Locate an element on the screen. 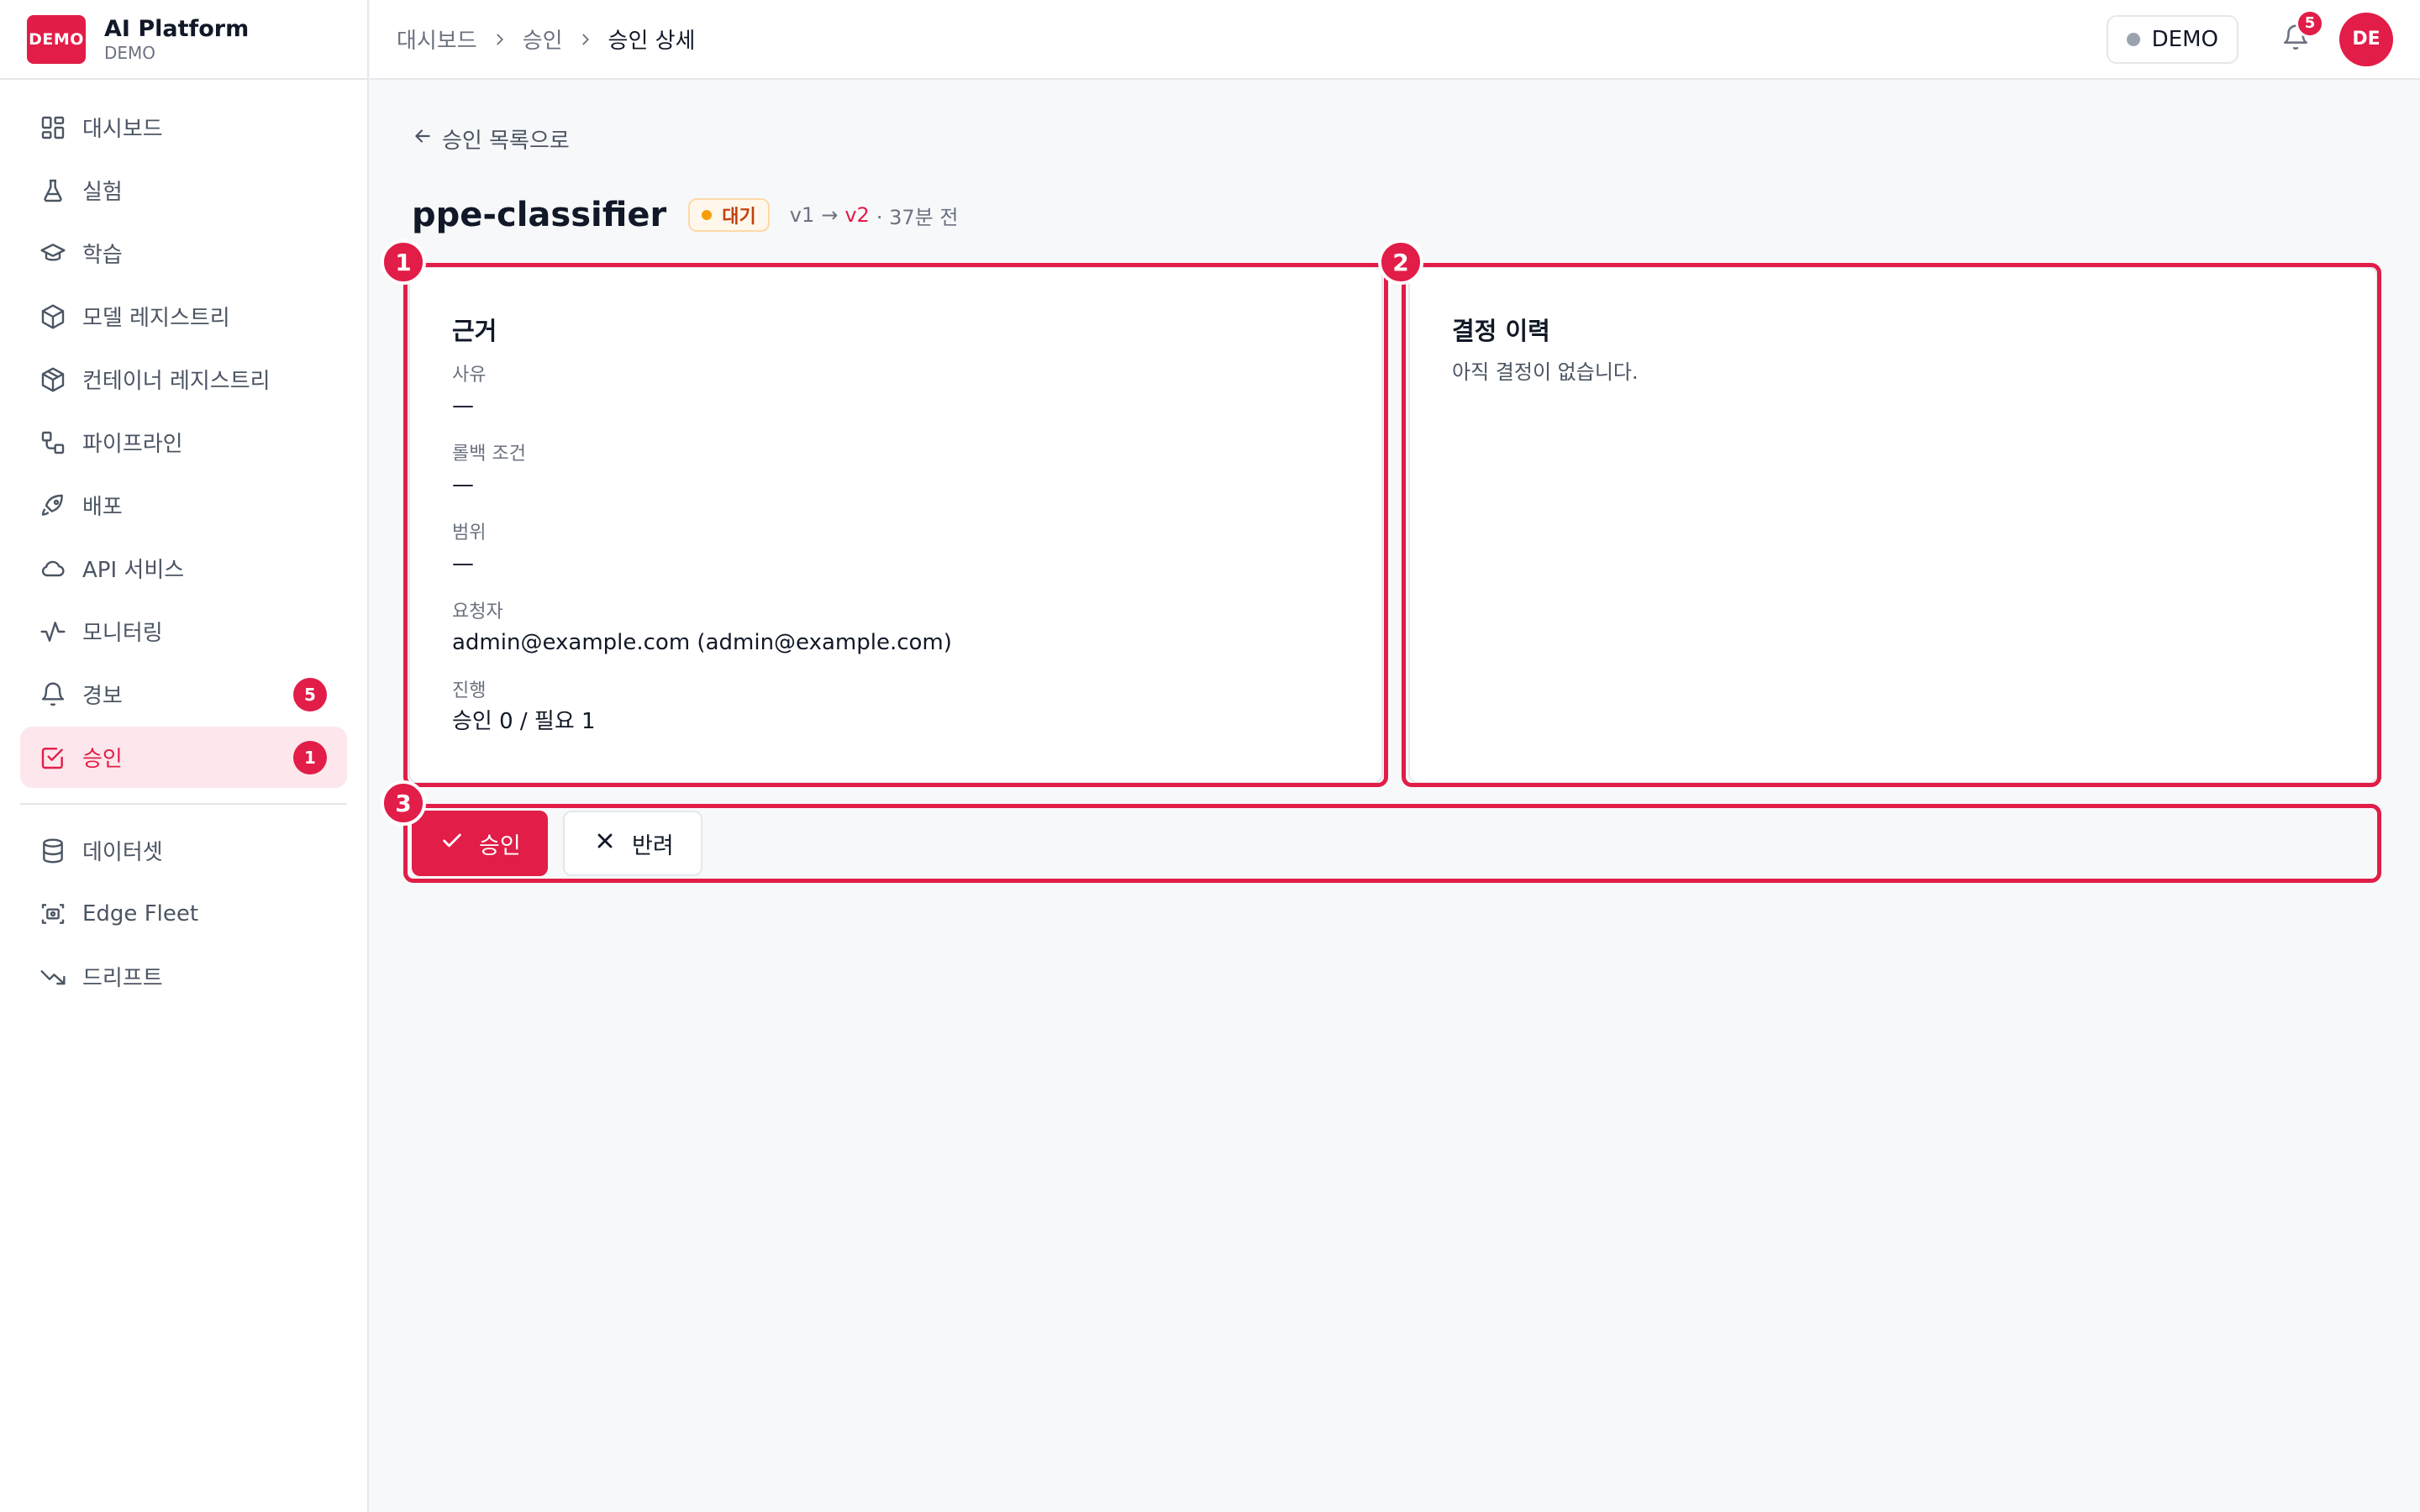 The image size is (2420, 1512). sidebar-divider is located at coordinates (183, 804).